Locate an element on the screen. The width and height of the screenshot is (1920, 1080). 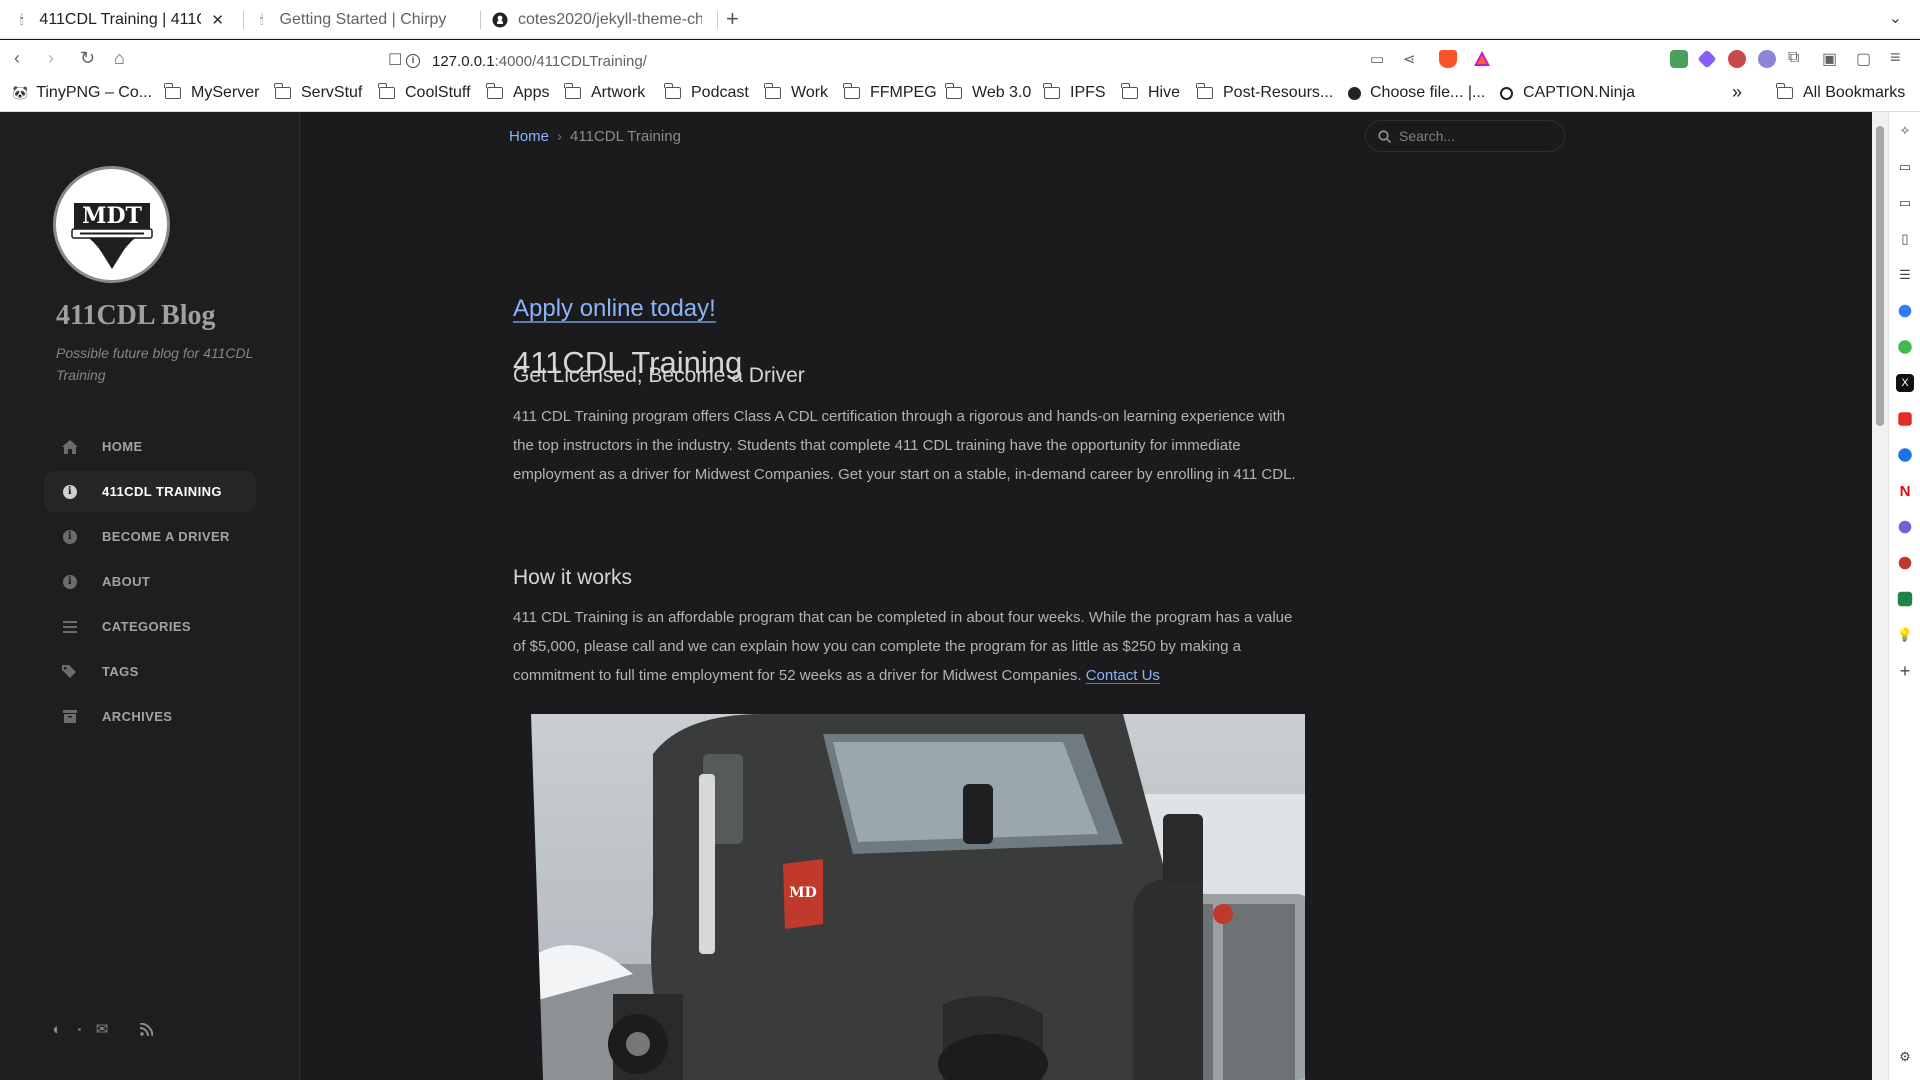
odysee-icon is located at coordinates (1905, 527).